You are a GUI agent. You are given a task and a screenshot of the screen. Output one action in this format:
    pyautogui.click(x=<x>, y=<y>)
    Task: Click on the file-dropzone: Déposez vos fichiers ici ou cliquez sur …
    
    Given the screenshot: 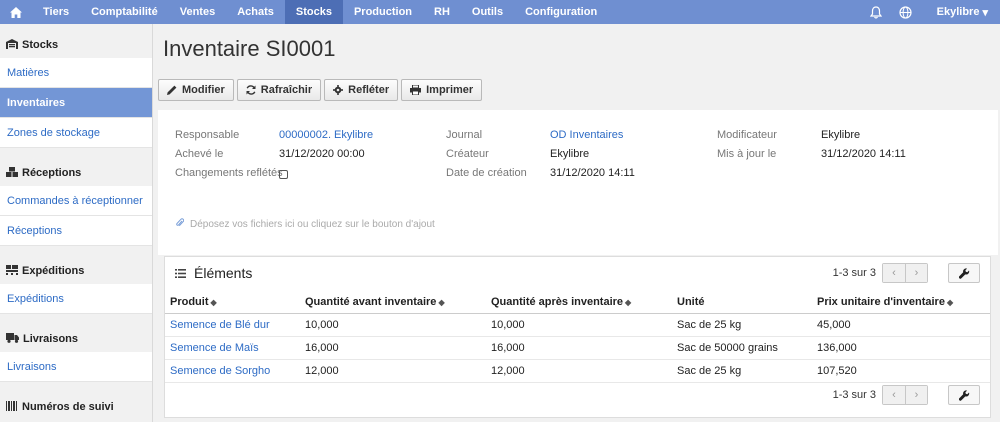 What is the action you would take?
    pyautogui.click(x=305, y=224)
    